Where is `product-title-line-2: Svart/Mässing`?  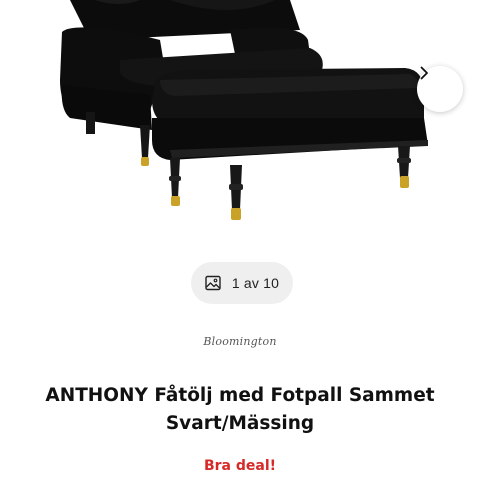 product-title-line-2: Svart/Mässing is located at coordinates (240, 423).